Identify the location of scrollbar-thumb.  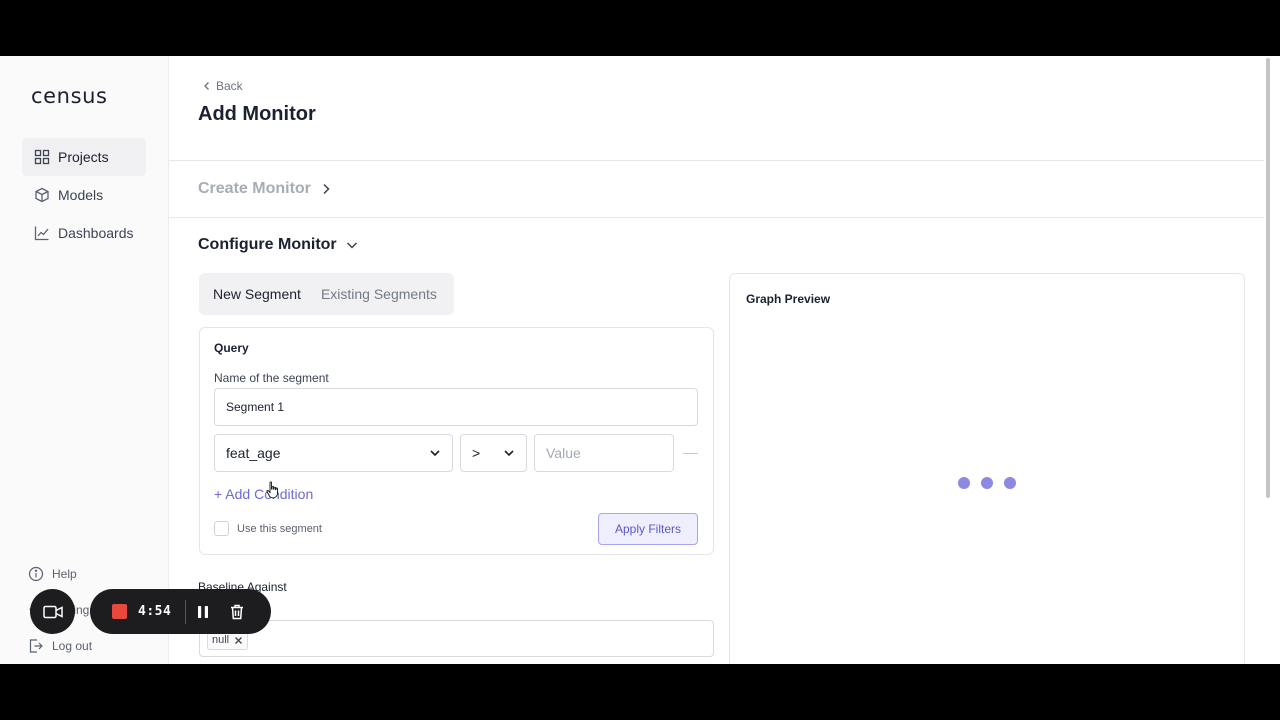
(1268, 278).